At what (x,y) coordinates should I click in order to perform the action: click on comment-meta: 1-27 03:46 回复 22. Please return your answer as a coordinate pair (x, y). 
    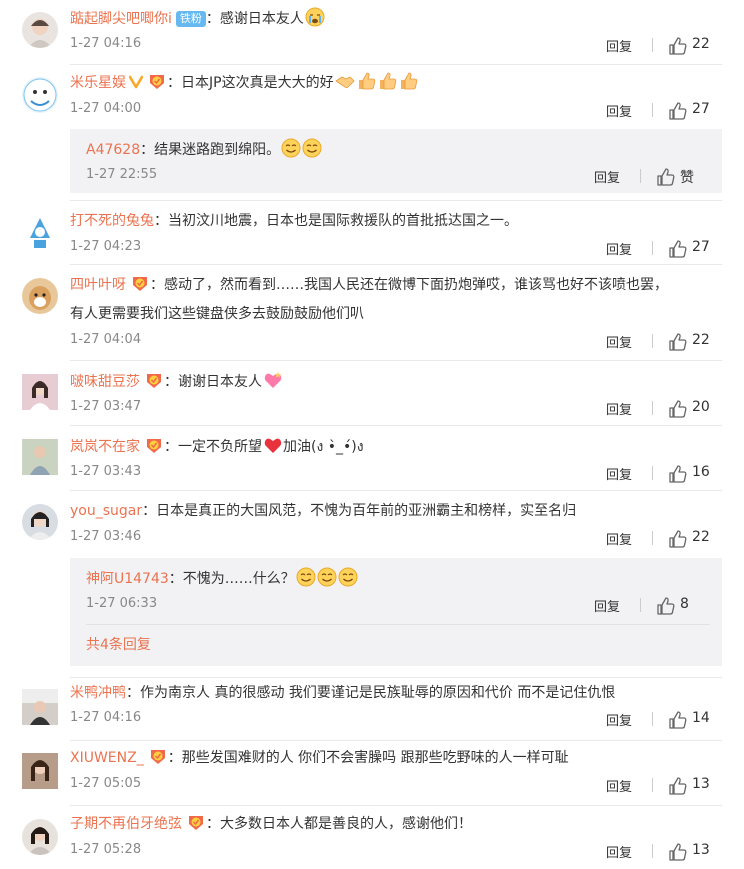
    Looking at the image, I should click on (396, 539).